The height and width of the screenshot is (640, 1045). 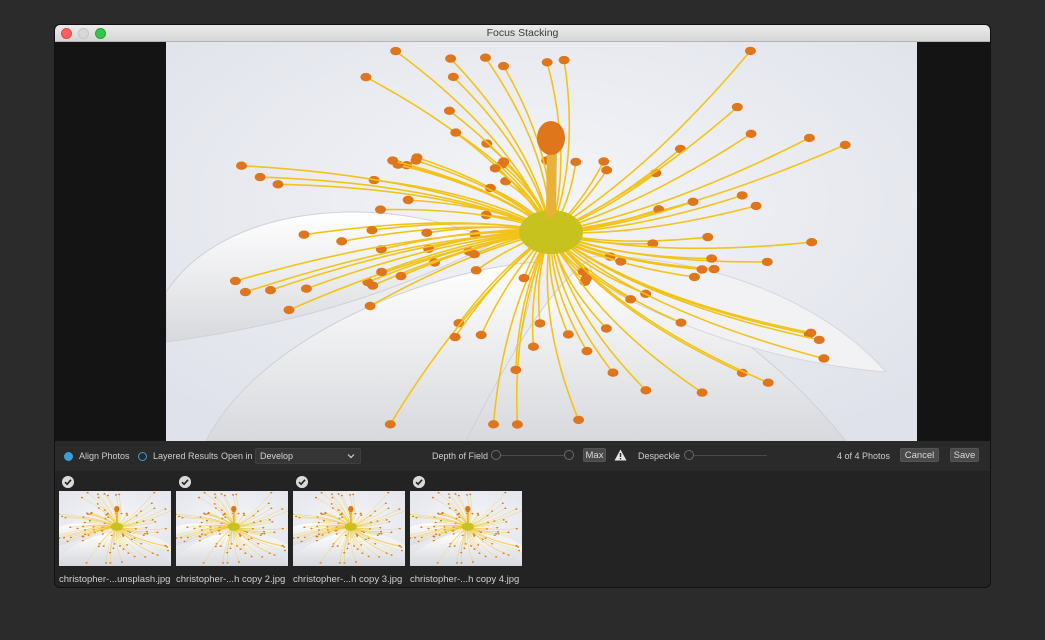 I want to click on layered-results-option: Layered Results, so click(x=178, y=456).